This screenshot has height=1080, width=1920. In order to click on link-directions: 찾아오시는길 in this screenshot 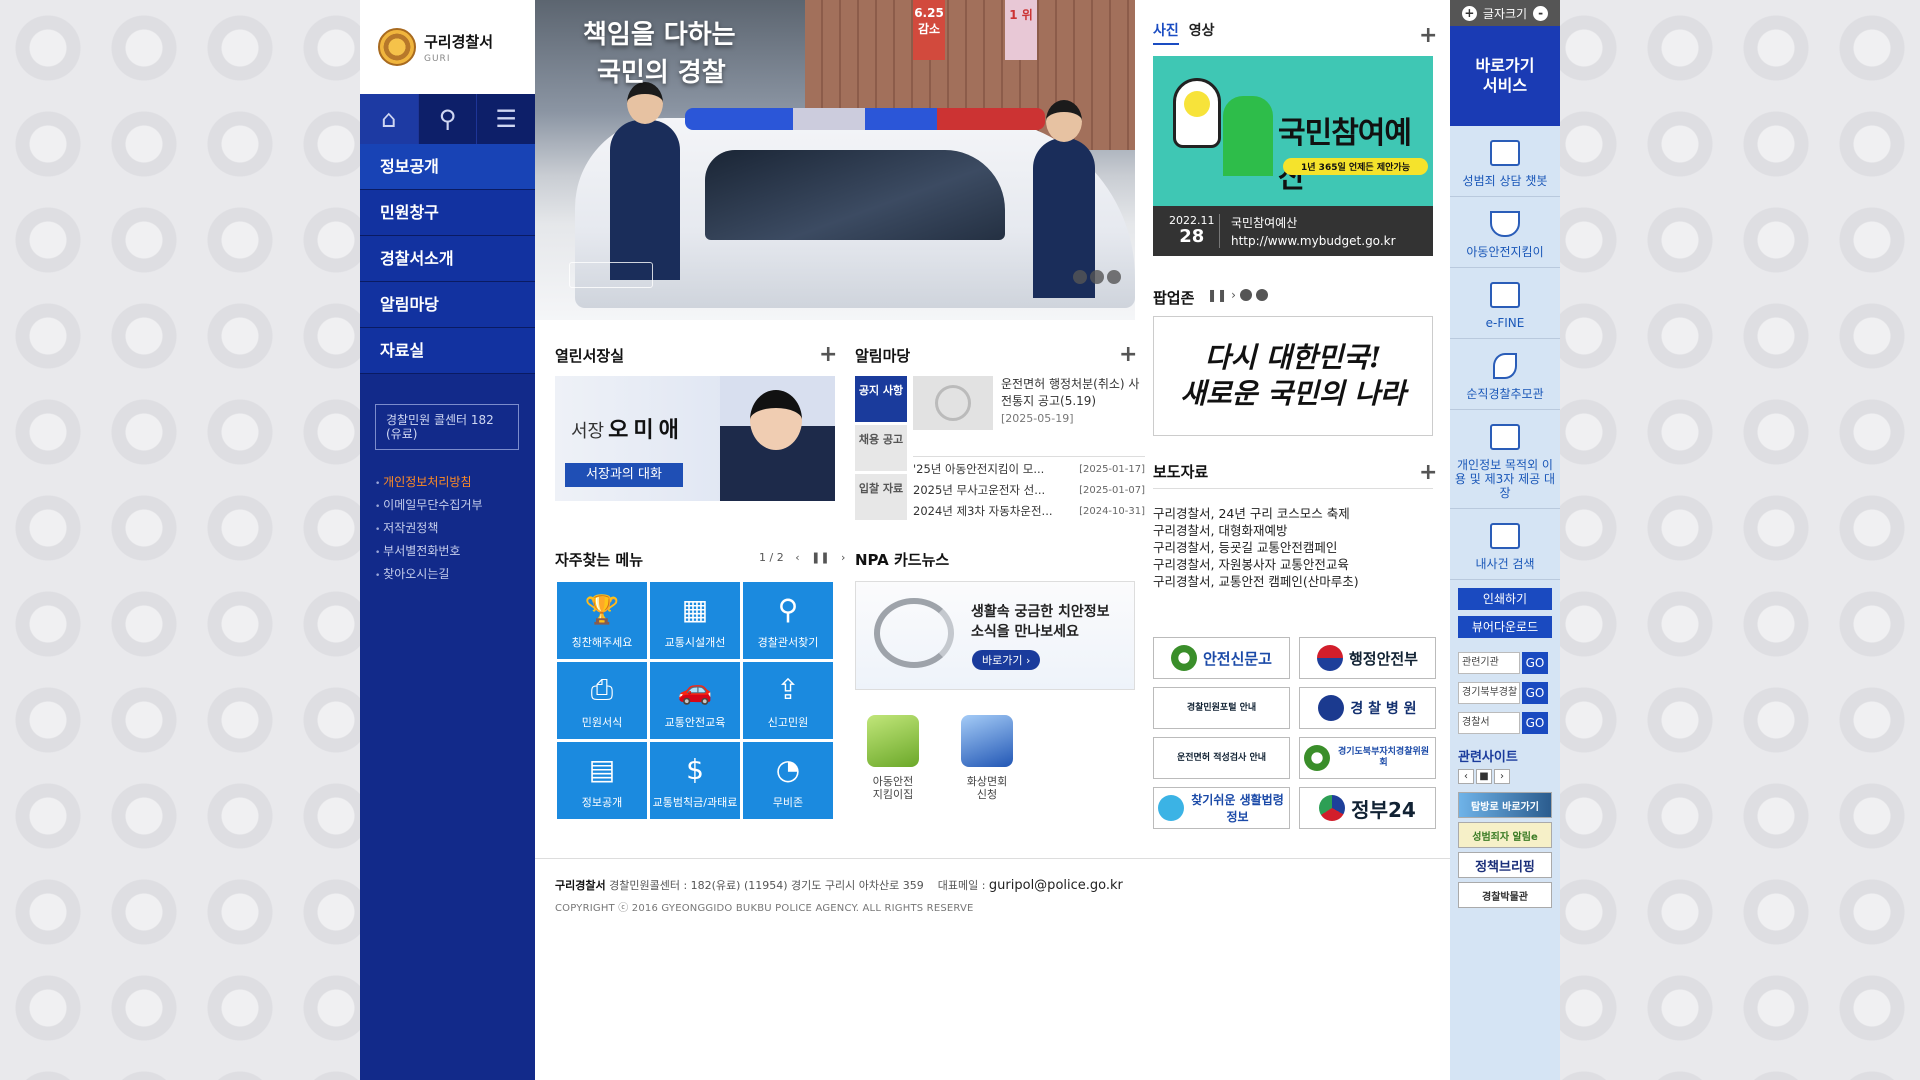, I will do `click(455, 575)`.